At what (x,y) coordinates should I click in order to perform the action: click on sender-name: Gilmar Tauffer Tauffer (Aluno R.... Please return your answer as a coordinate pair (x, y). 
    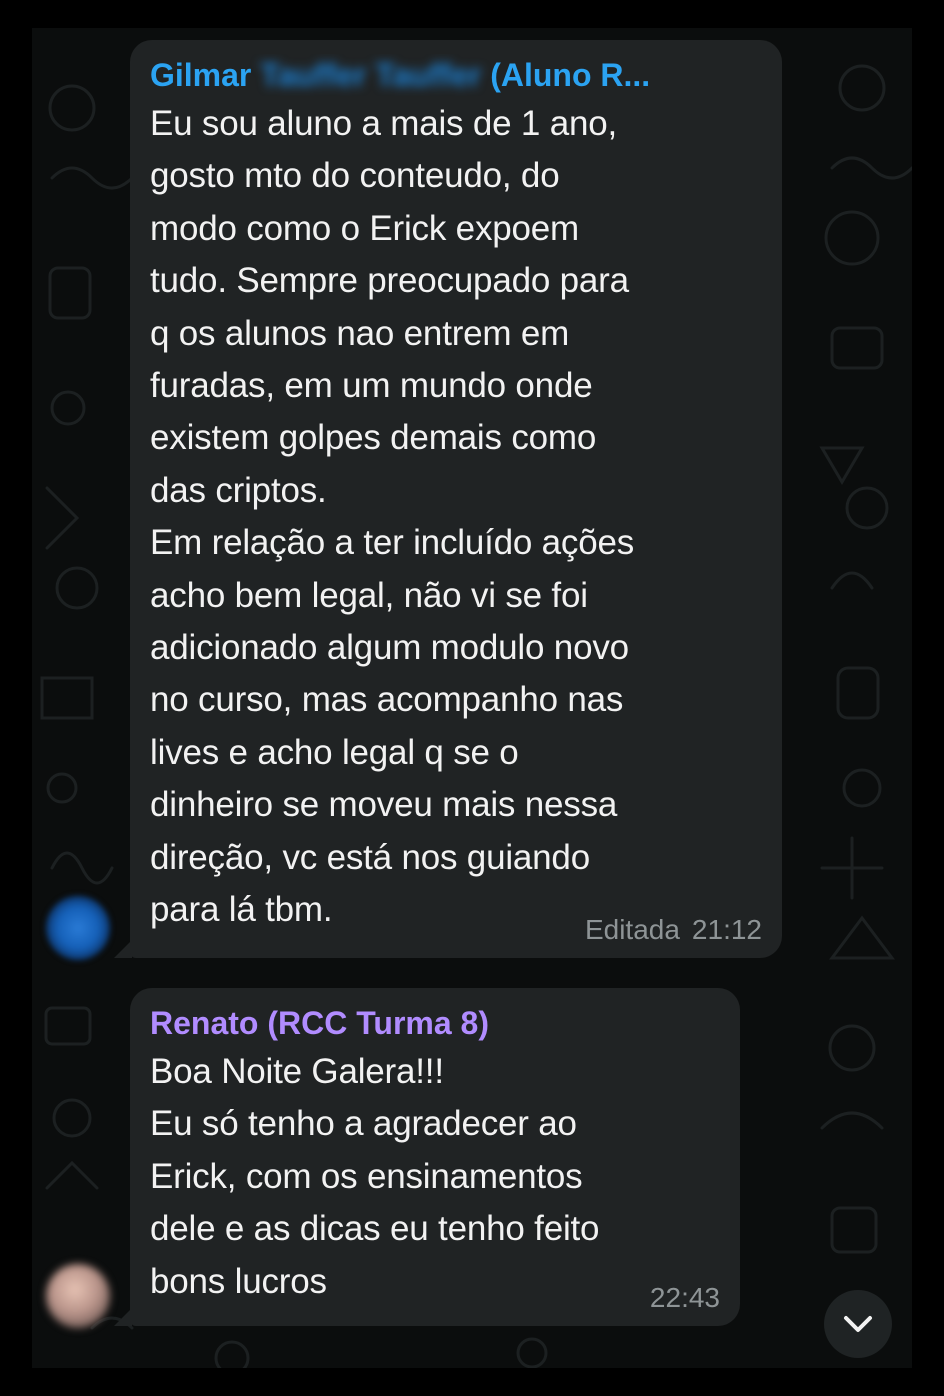
    Looking at the image, I should click on (456, 75).